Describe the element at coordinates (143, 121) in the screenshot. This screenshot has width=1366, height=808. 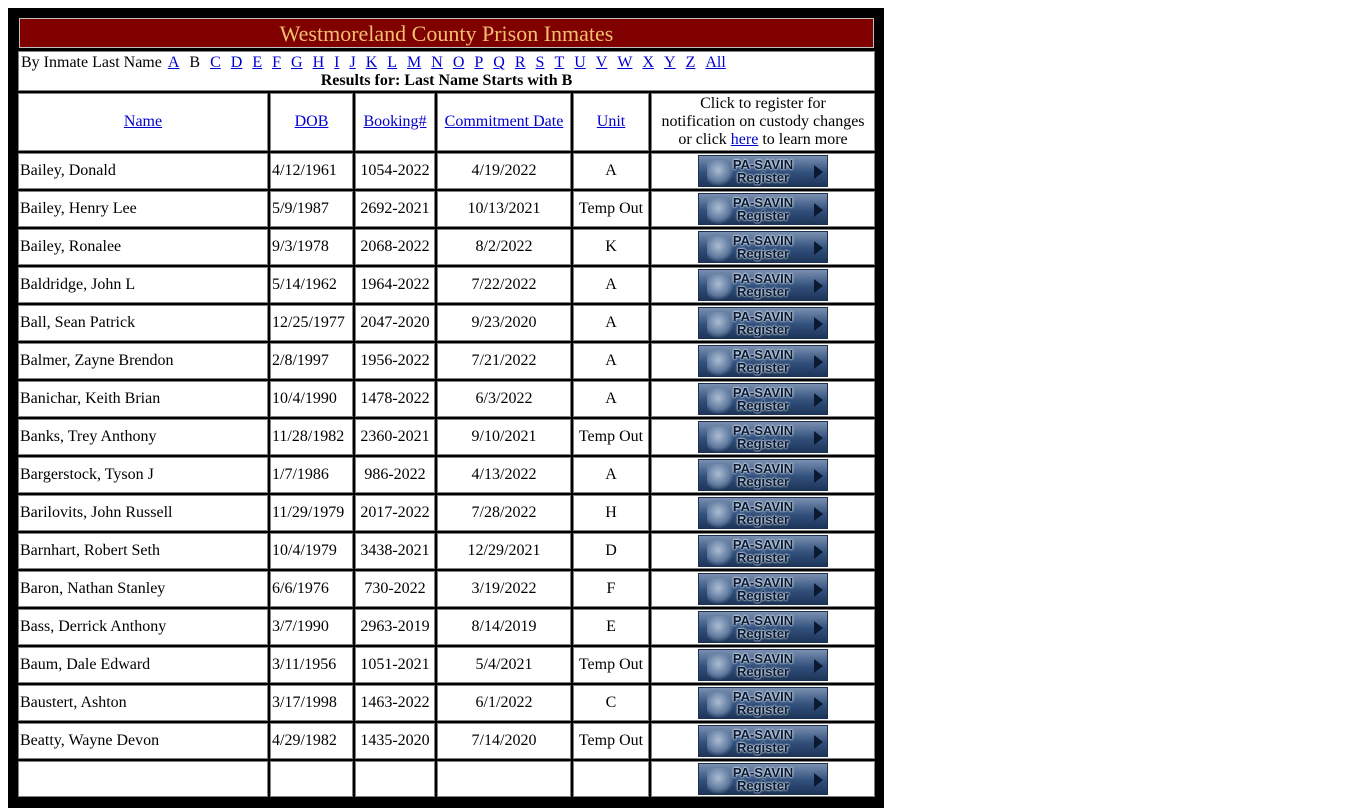
I see `sort-by-name-link: Name` at that location.